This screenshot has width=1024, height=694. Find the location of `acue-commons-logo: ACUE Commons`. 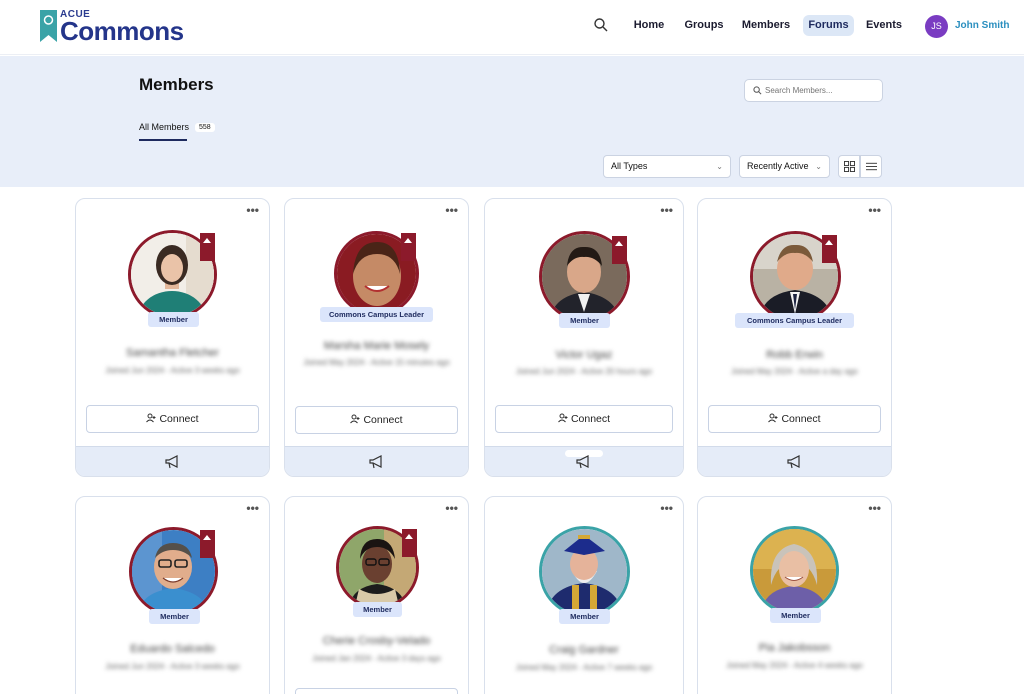

acue-commons-logo: ACUE Commons is located at coordinates (115, 27).